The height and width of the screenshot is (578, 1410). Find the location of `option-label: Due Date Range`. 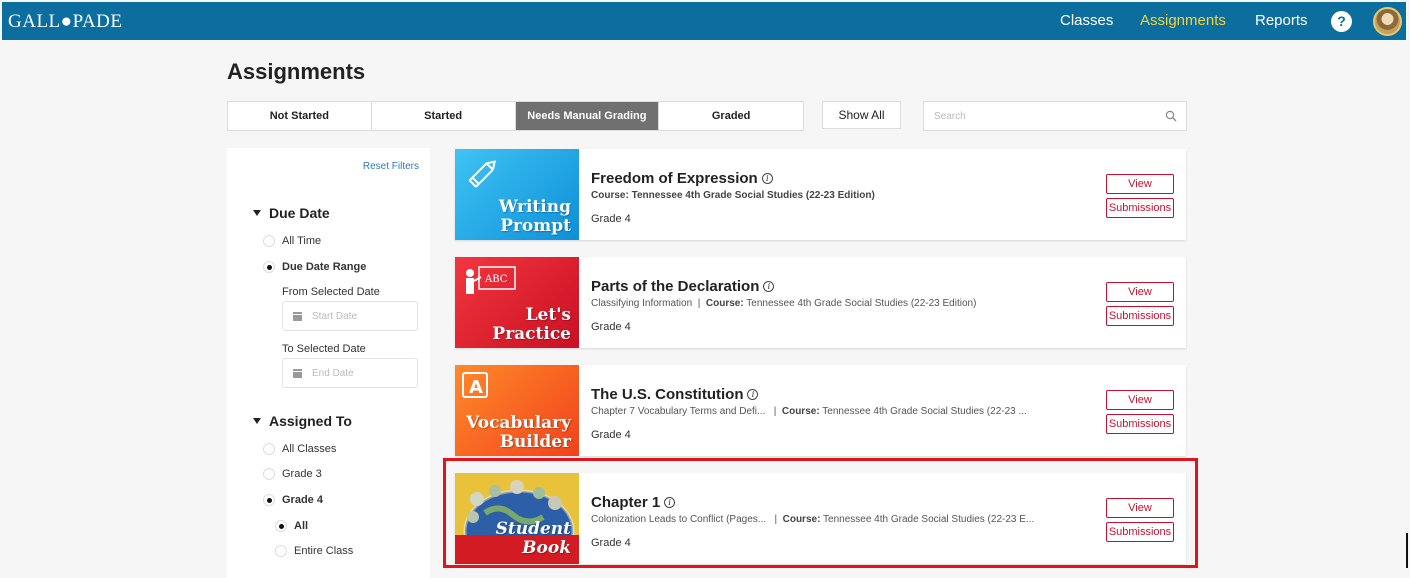

option-label: Due Date Range is located at coordinates (324, 267).